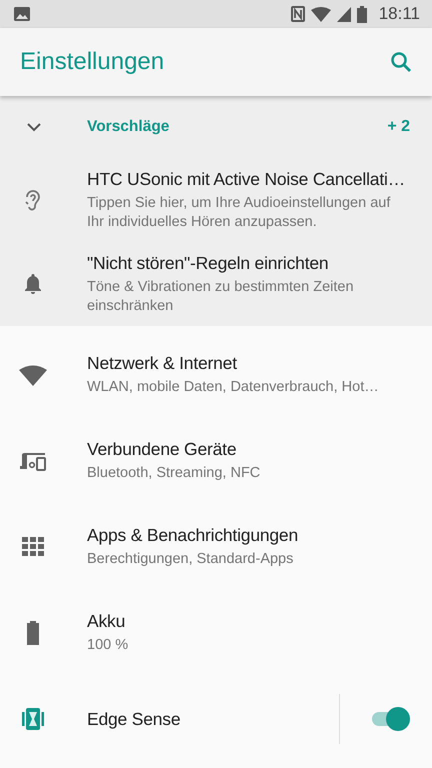 This screenshot has height=768, width=432. I want to click on app-title: Einstellungen, so click(93, 62).